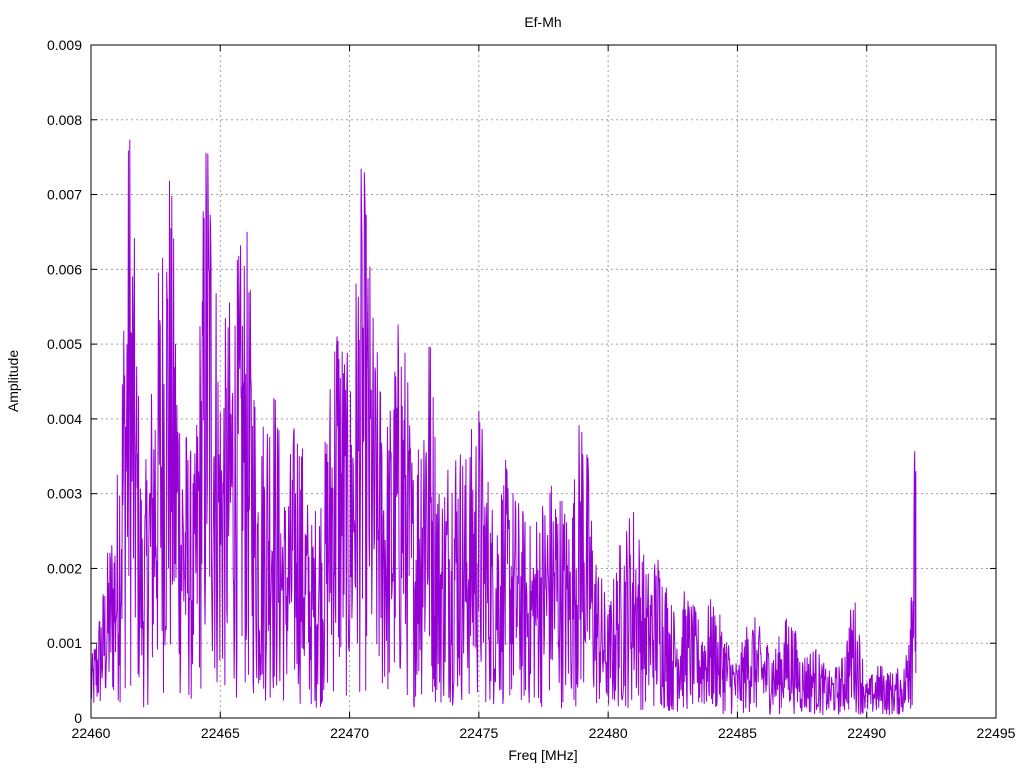 The height and width of the screenshot is (768, 1024). What do you see at coordinates (542, 755) in the screenshot?
I see `x-axis-label: Freq [MHz]` at bounding box center [542, 755].